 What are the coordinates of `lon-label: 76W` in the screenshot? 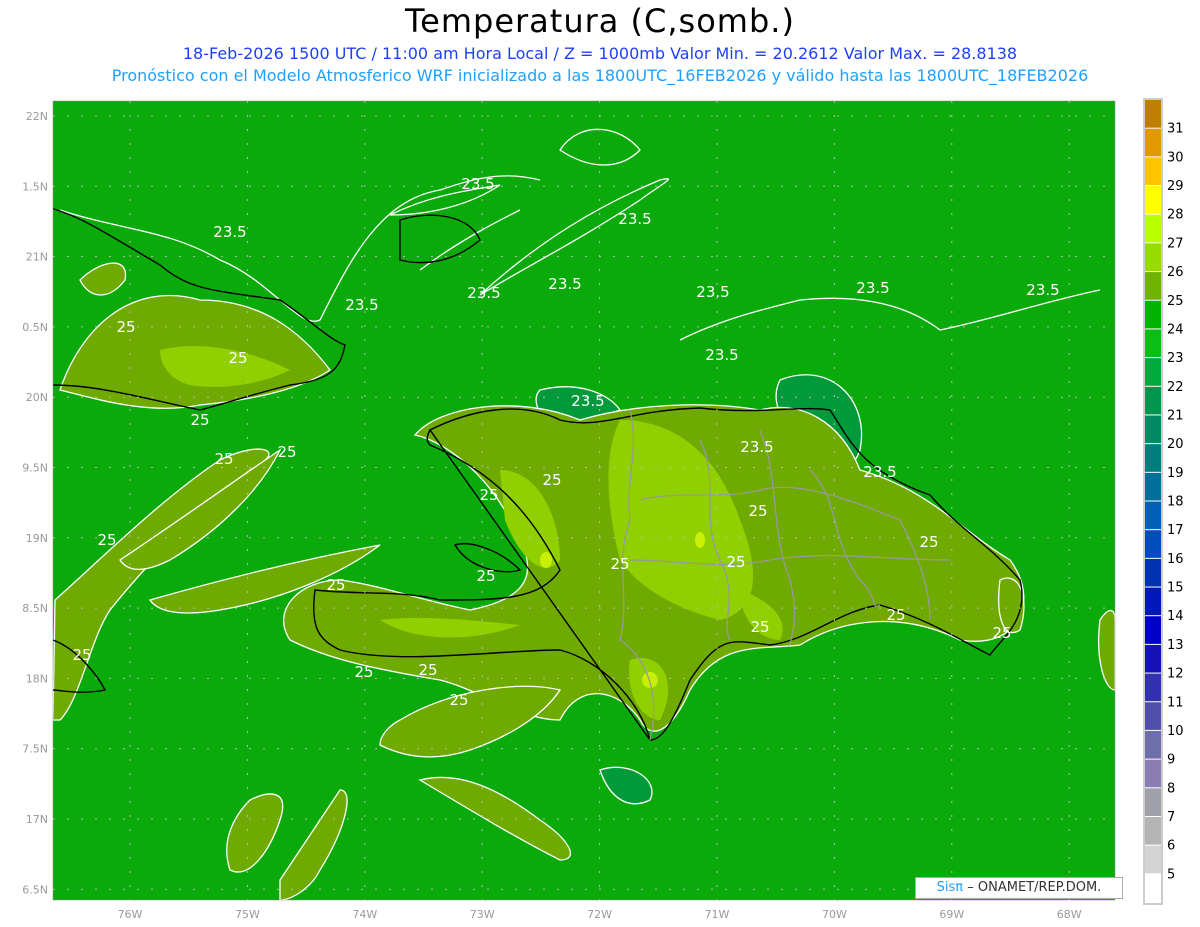 It's located at (130, 914).